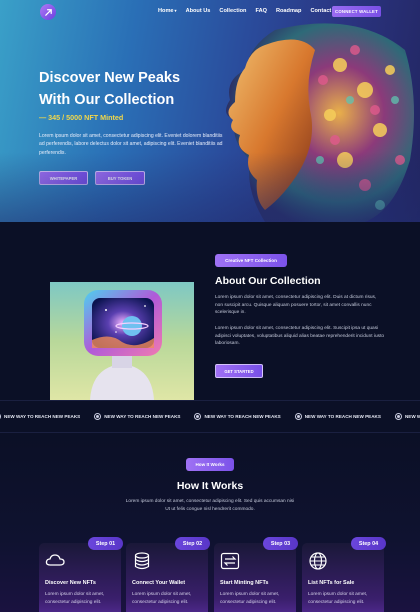  What do you see at coordinates (167, 11) in the screenshot?
I see `nav-link-home: Home▾` at bounding box center [167, 11].